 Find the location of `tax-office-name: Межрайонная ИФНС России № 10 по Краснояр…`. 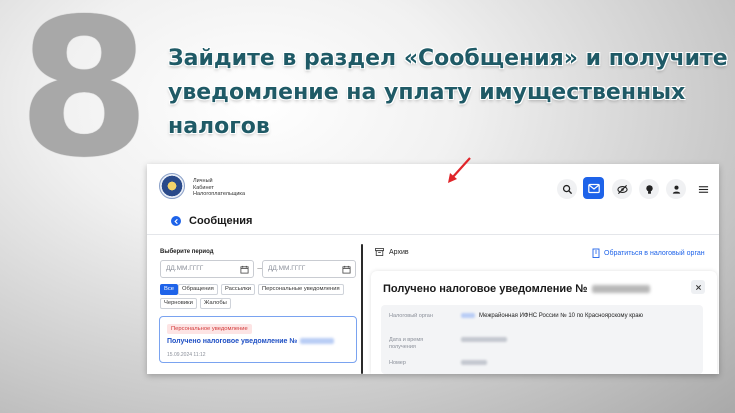

tax-office-name: Межрайонная ИФНС России № 10 по Краснояр… is located at coordinates (561, 316).